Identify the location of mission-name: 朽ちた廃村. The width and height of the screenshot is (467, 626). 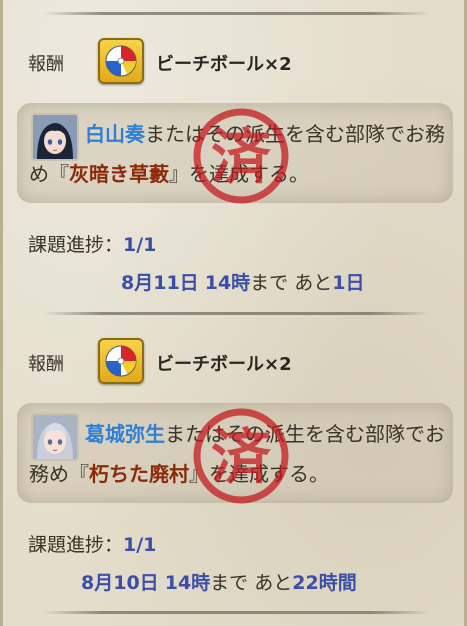
(139, 474).